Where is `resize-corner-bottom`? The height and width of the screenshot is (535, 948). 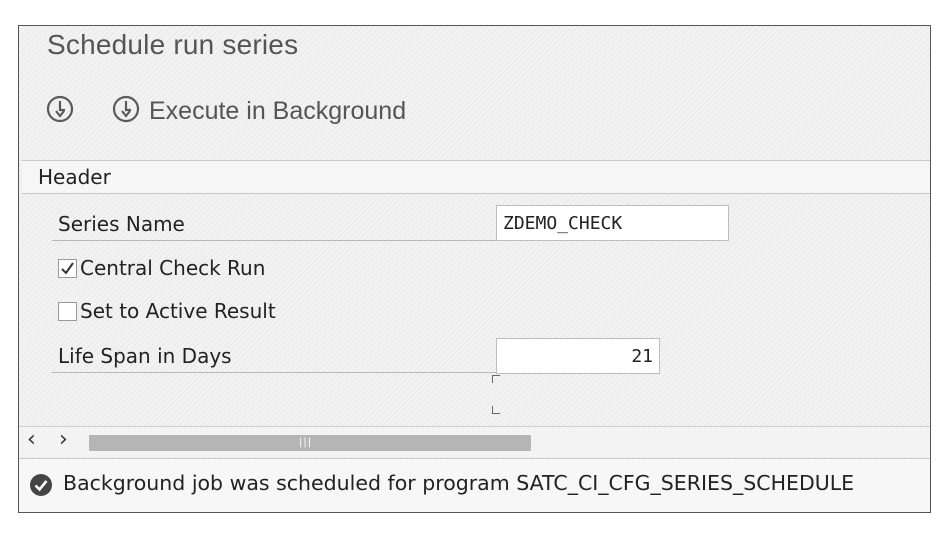 resize-corner-bottom is located at coordinates (496, 410).